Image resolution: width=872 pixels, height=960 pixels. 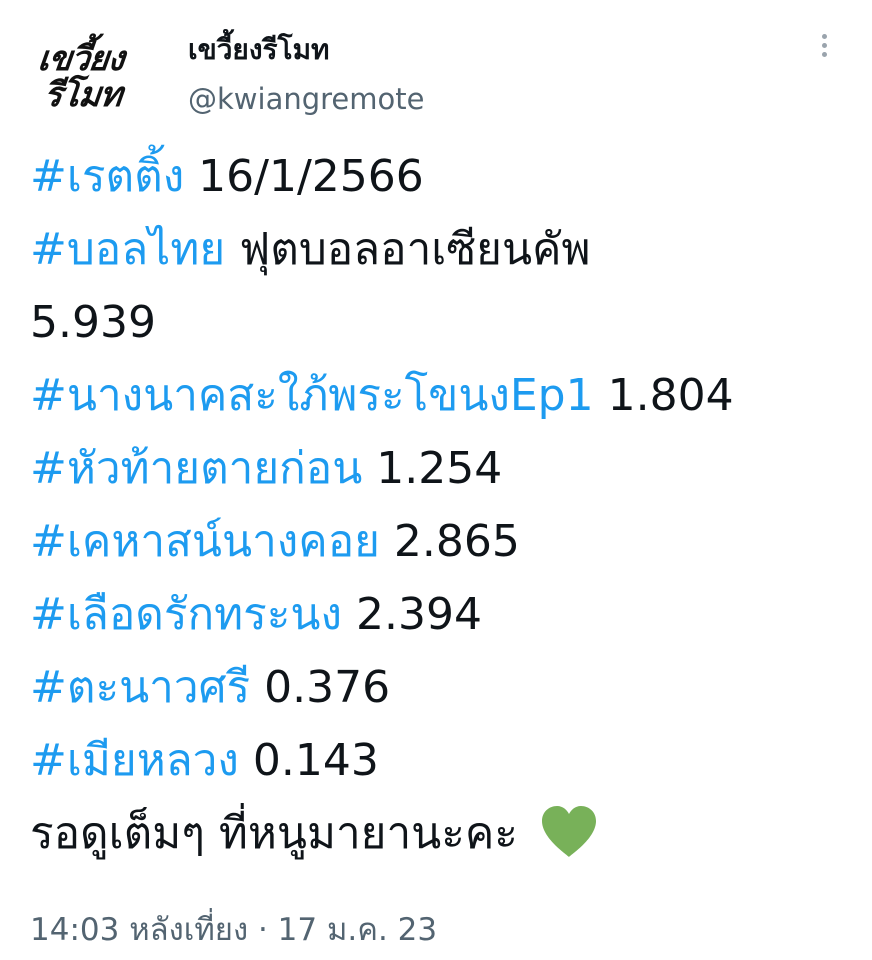 I want to click on tweet-line: #เคหาสน์นางคอย 2.865, so click(x=440, y=541).